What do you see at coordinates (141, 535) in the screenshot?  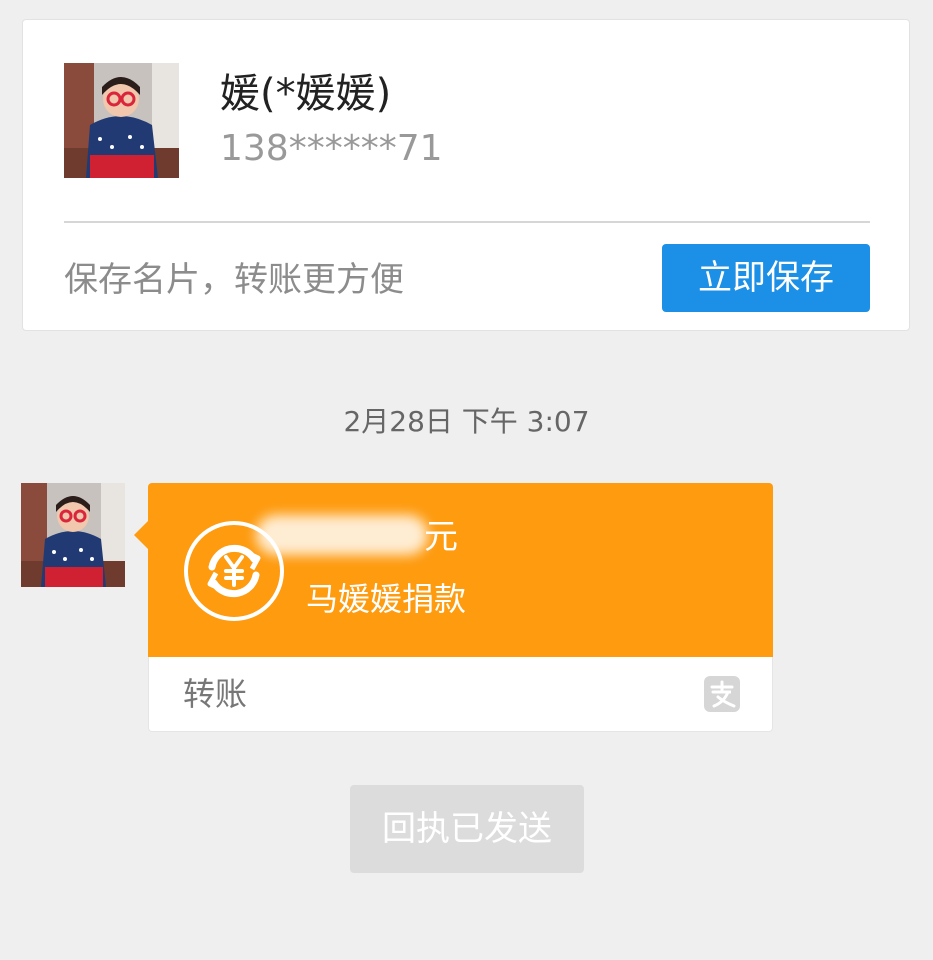 I see `bubble-arrow` at bounding box center [141, 535].